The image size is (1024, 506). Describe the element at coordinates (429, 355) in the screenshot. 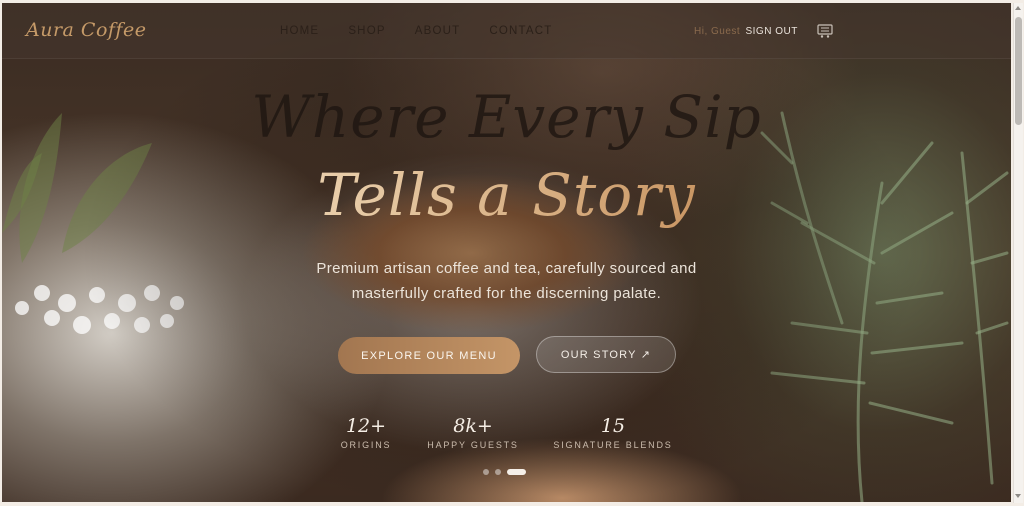

I see `explore-menu-button: EXPLORE OUR MENU` at that location.